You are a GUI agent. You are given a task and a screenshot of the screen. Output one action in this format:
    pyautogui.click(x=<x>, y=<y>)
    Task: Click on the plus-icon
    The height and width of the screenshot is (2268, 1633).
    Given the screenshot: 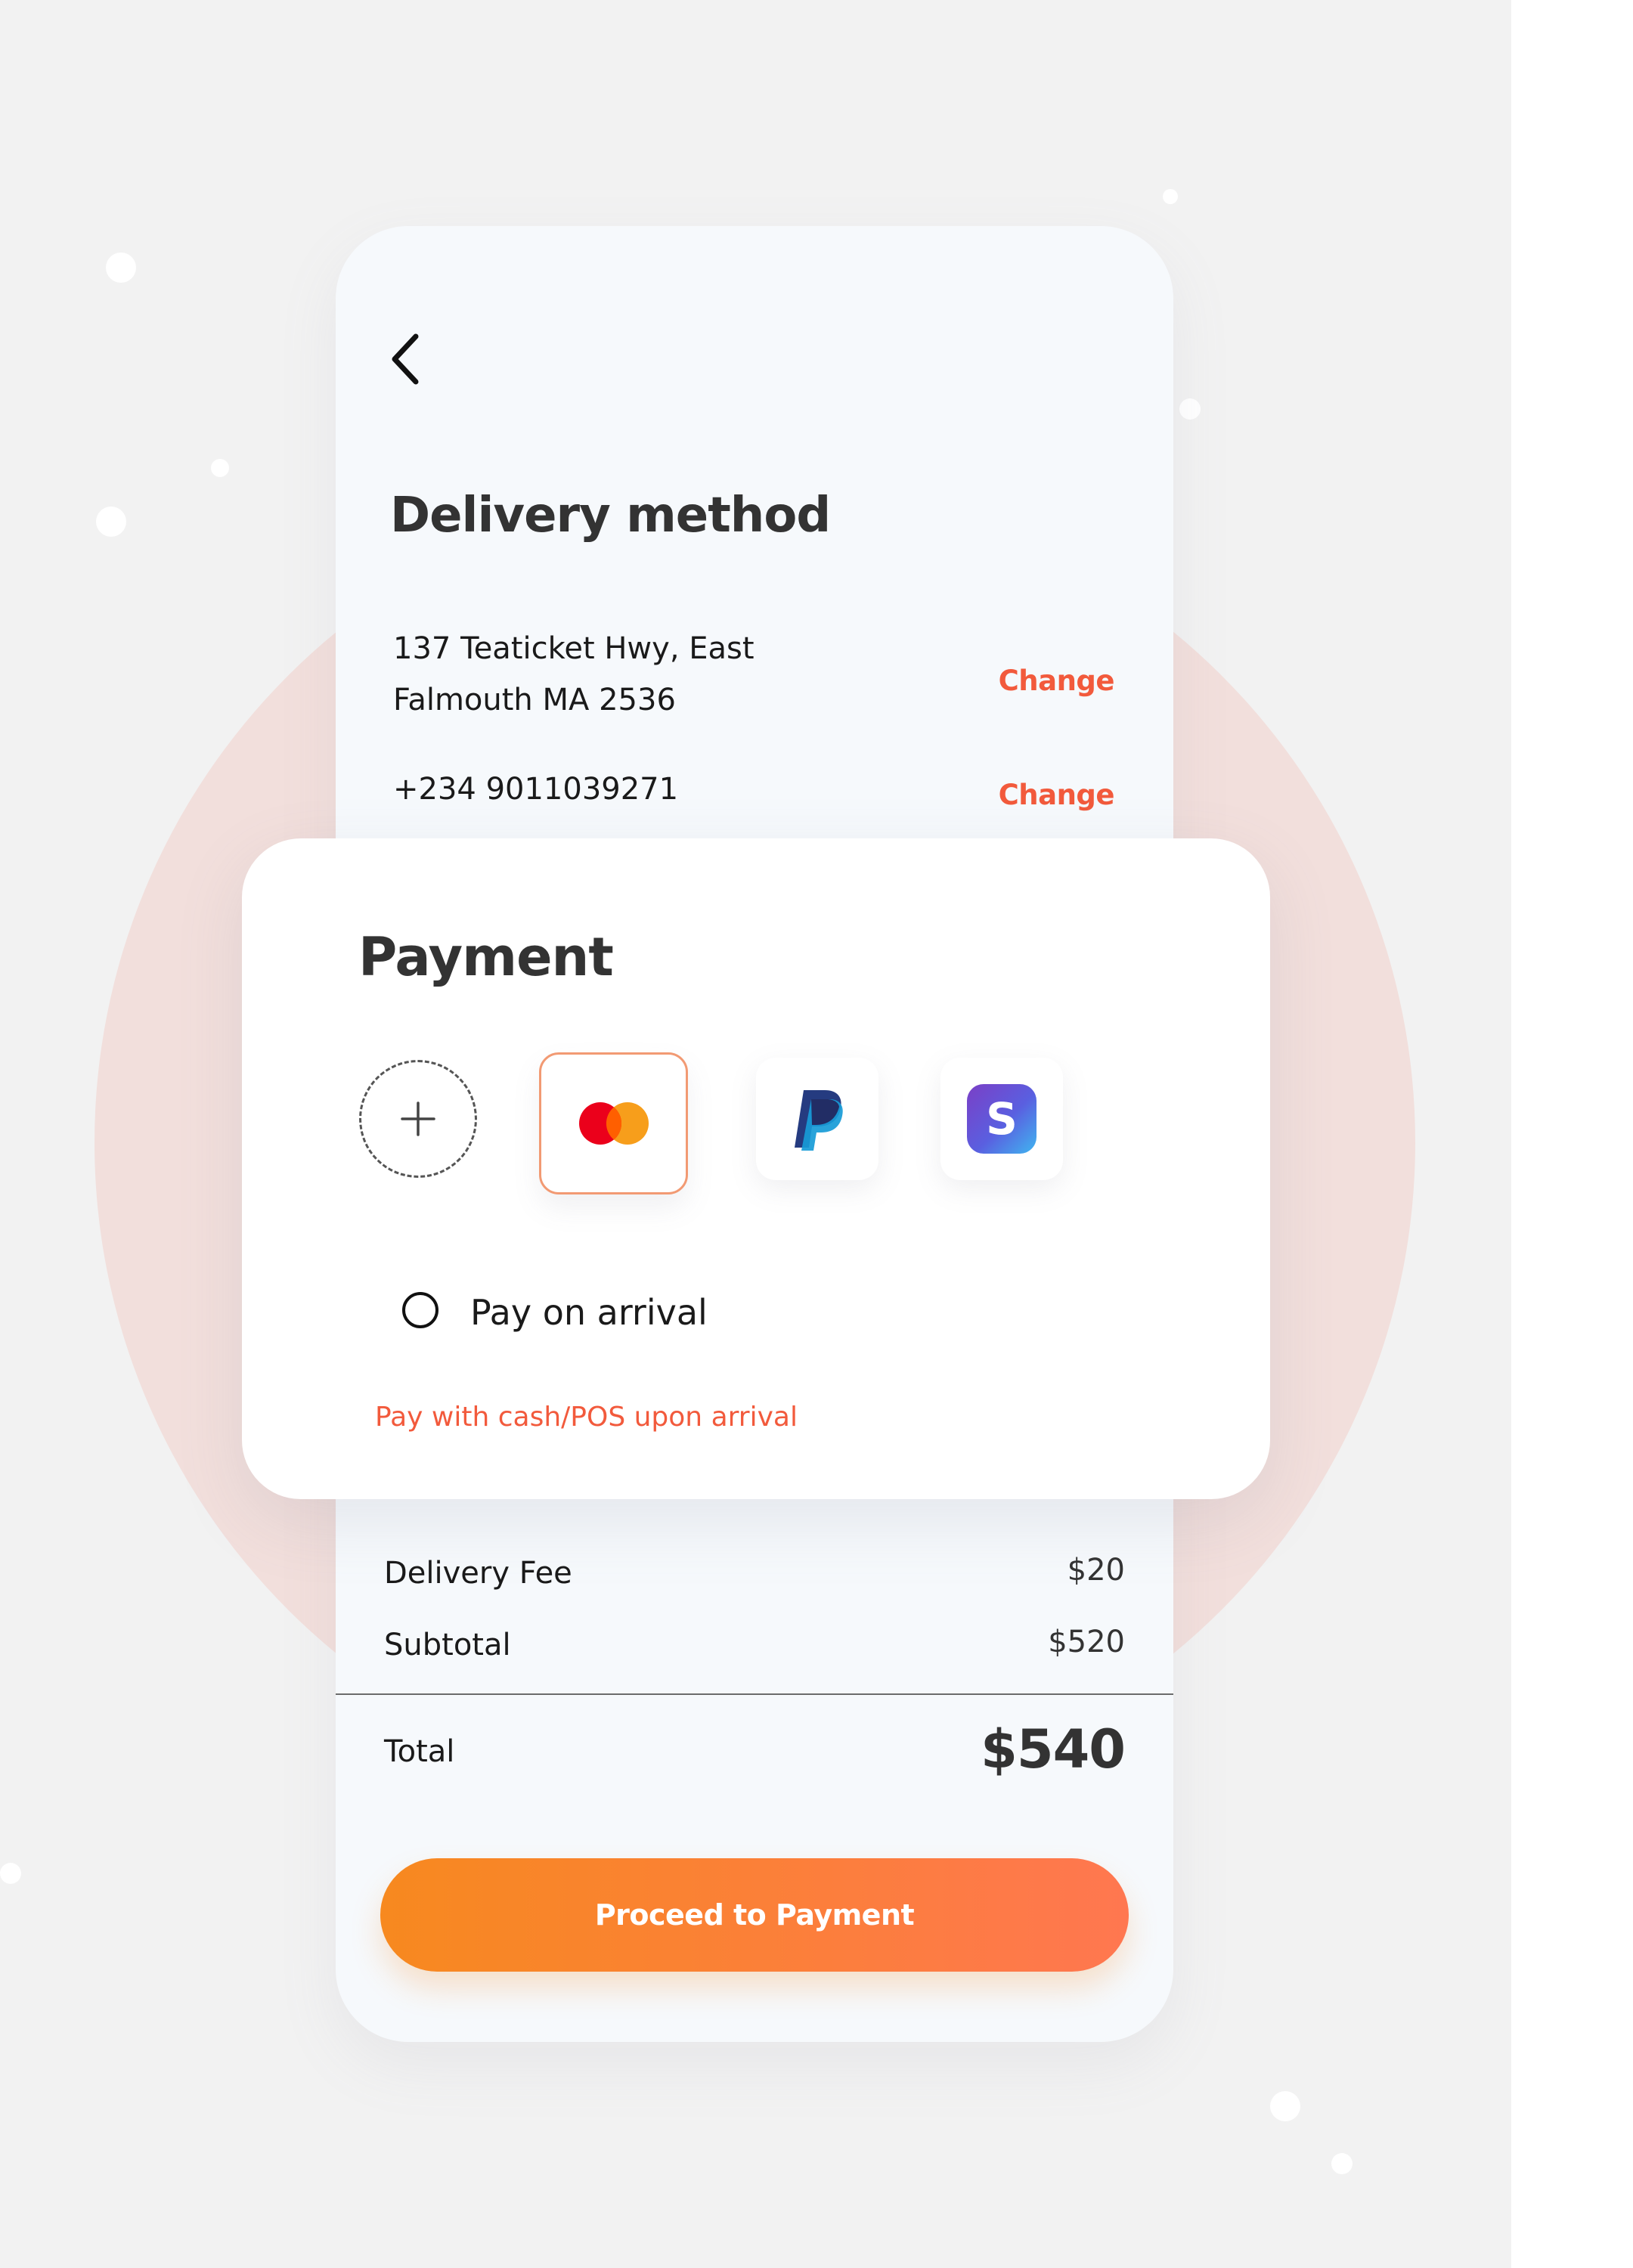 What is the action you would take?
    pyautogui.click(x=418, y=1118)
    